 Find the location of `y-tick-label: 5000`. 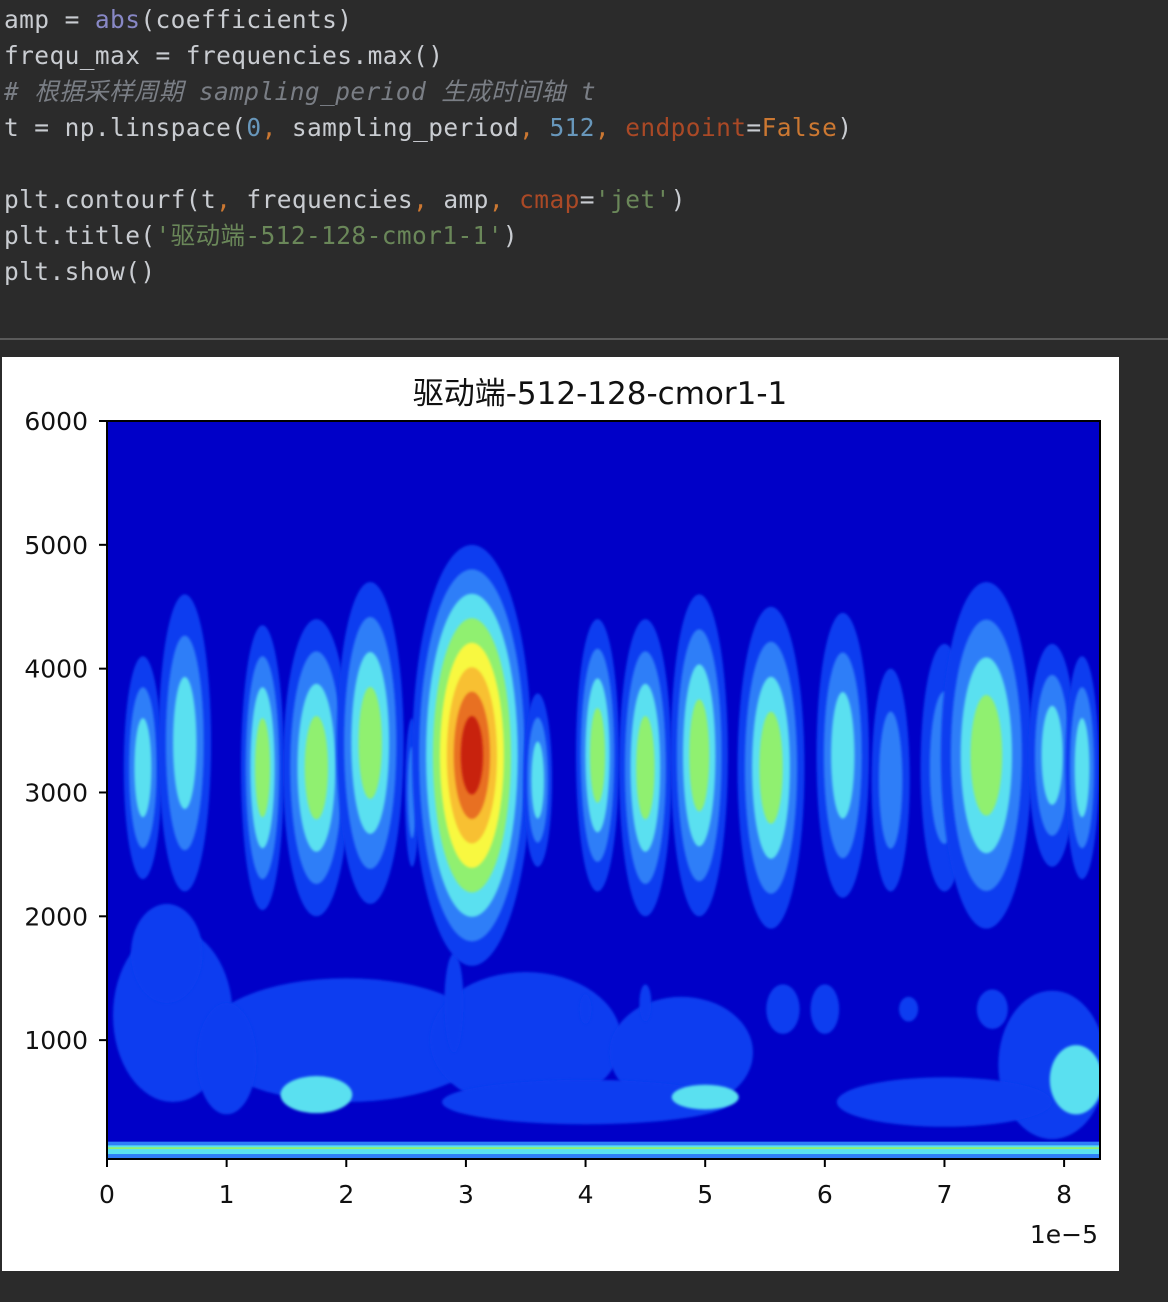

y-tick-label: 5000 is located at coordinates (56, 545).